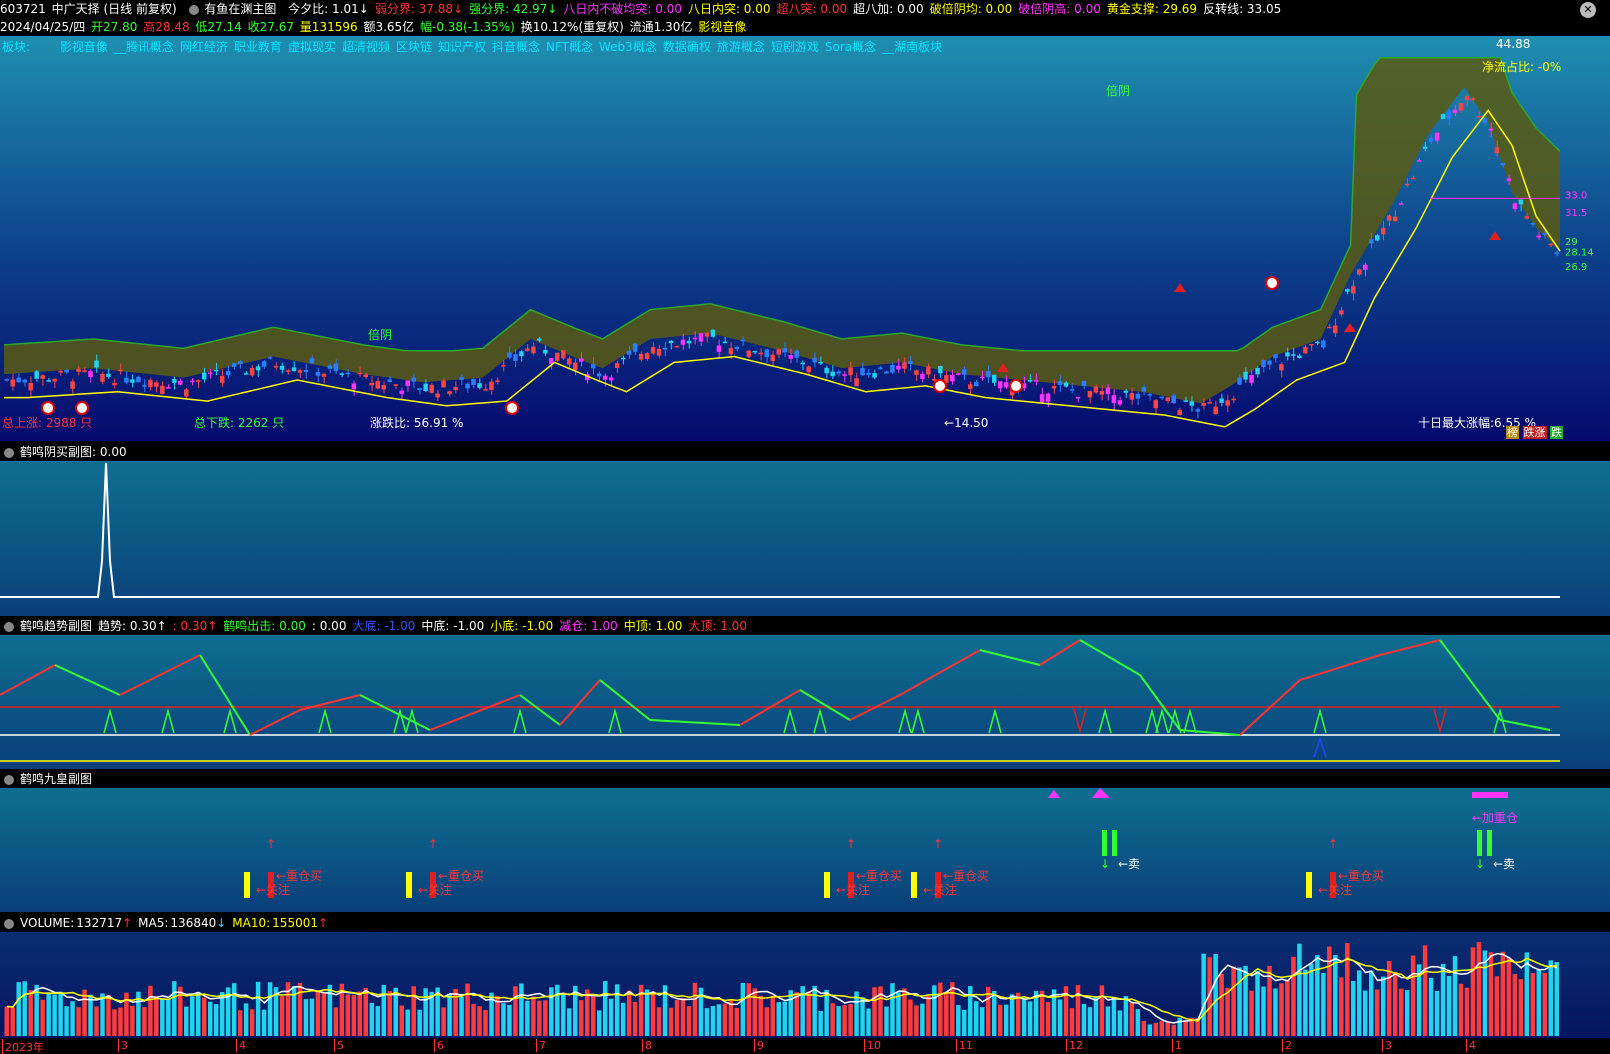 This screenshot has width=1610, height=1054. I want to click on volume-toggle-icon, so click(9, 923).